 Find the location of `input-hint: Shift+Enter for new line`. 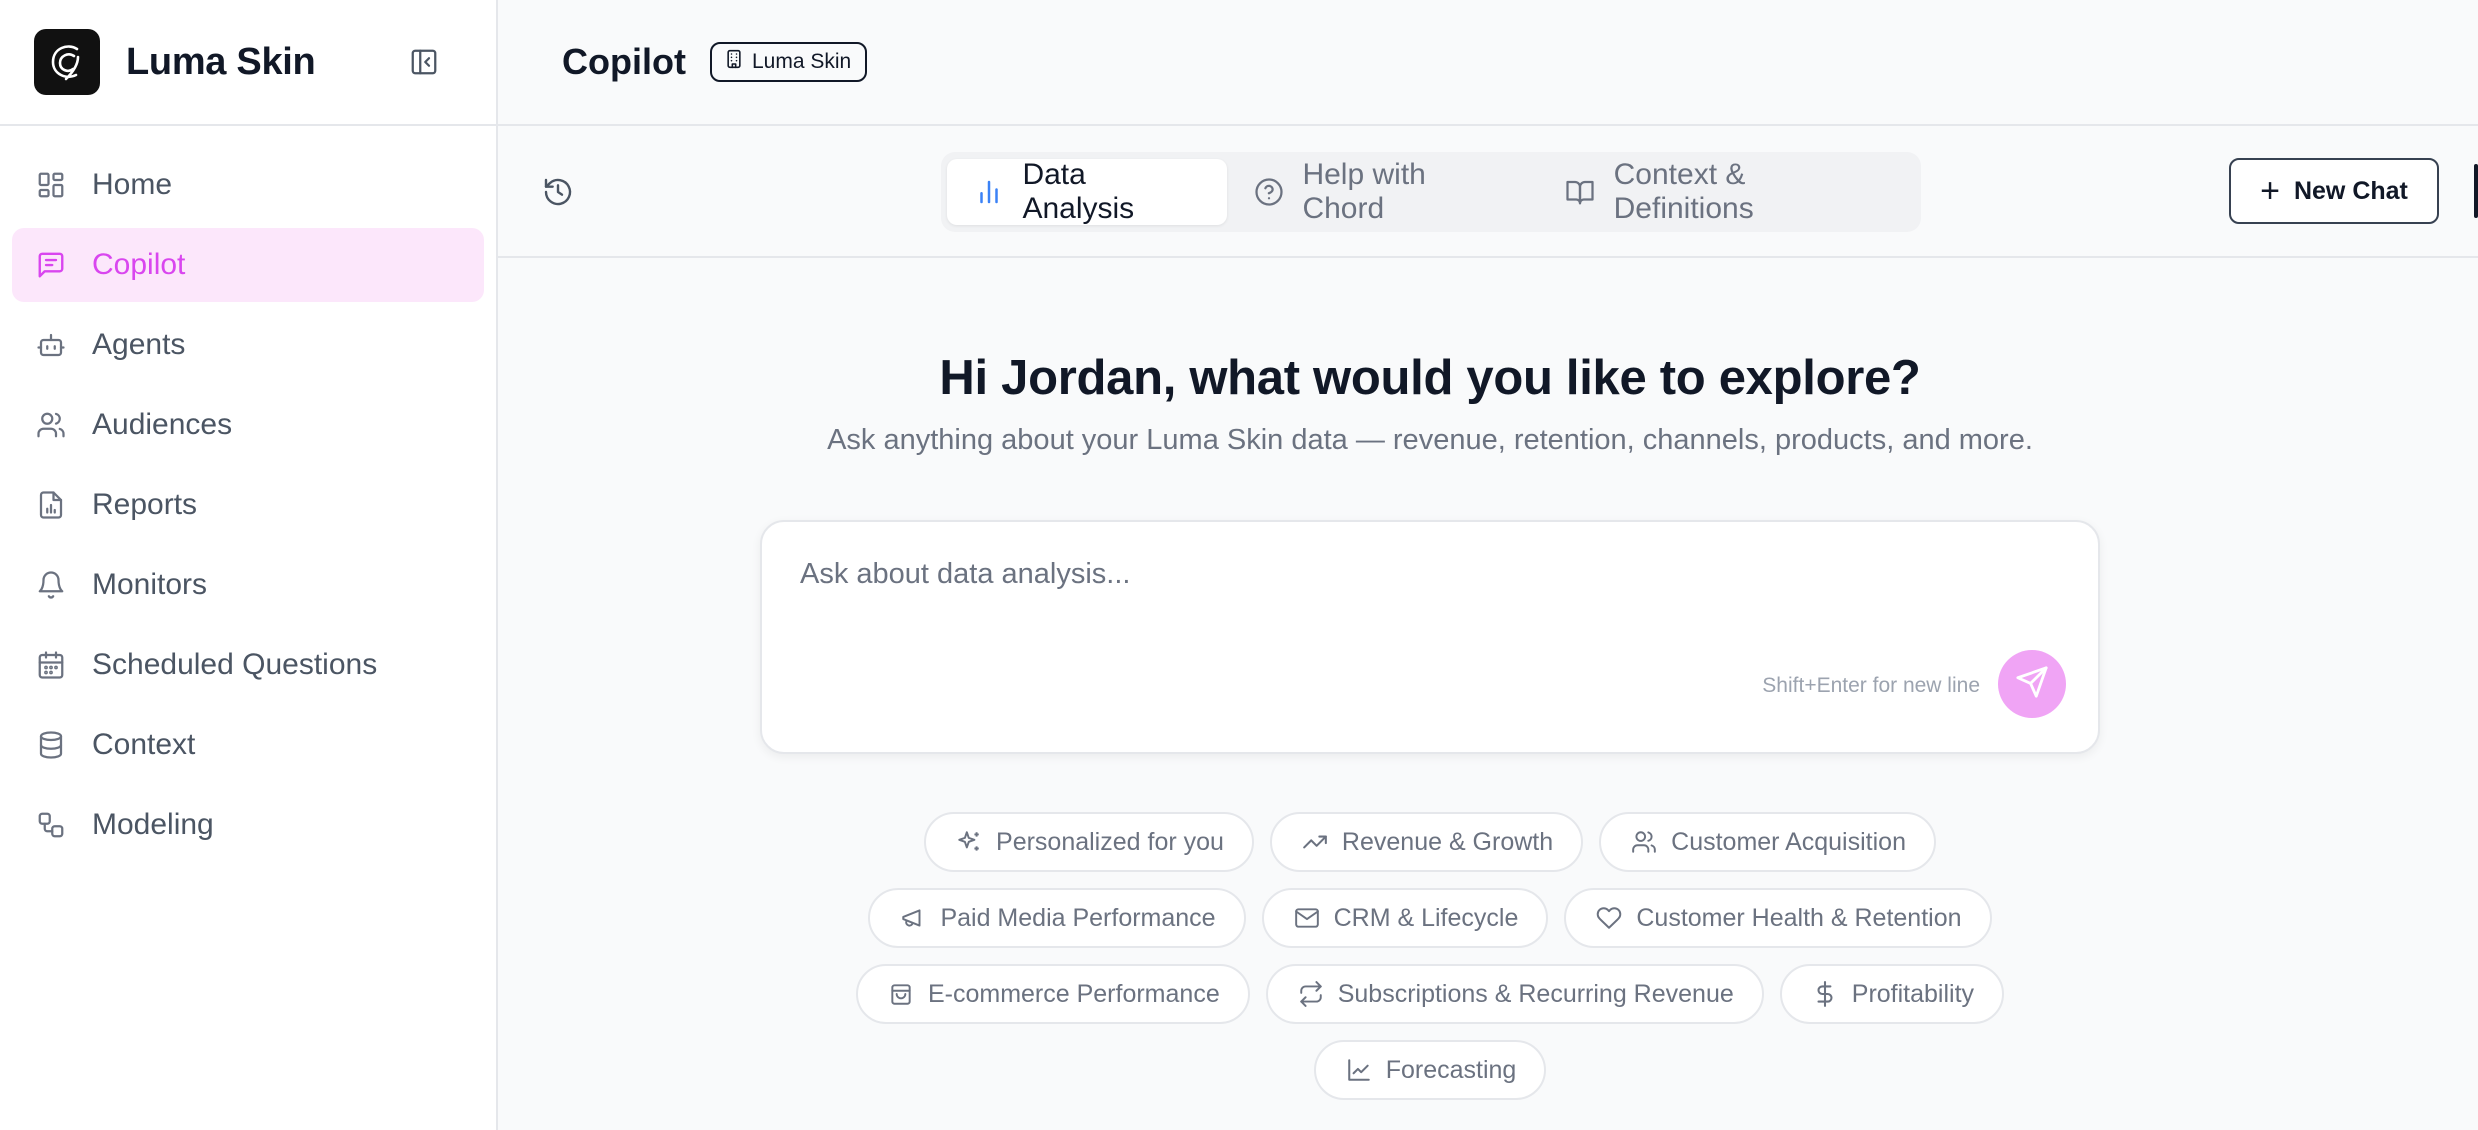

input-hint: Shift+Enter for new line is located at coordinates (1871, 685).